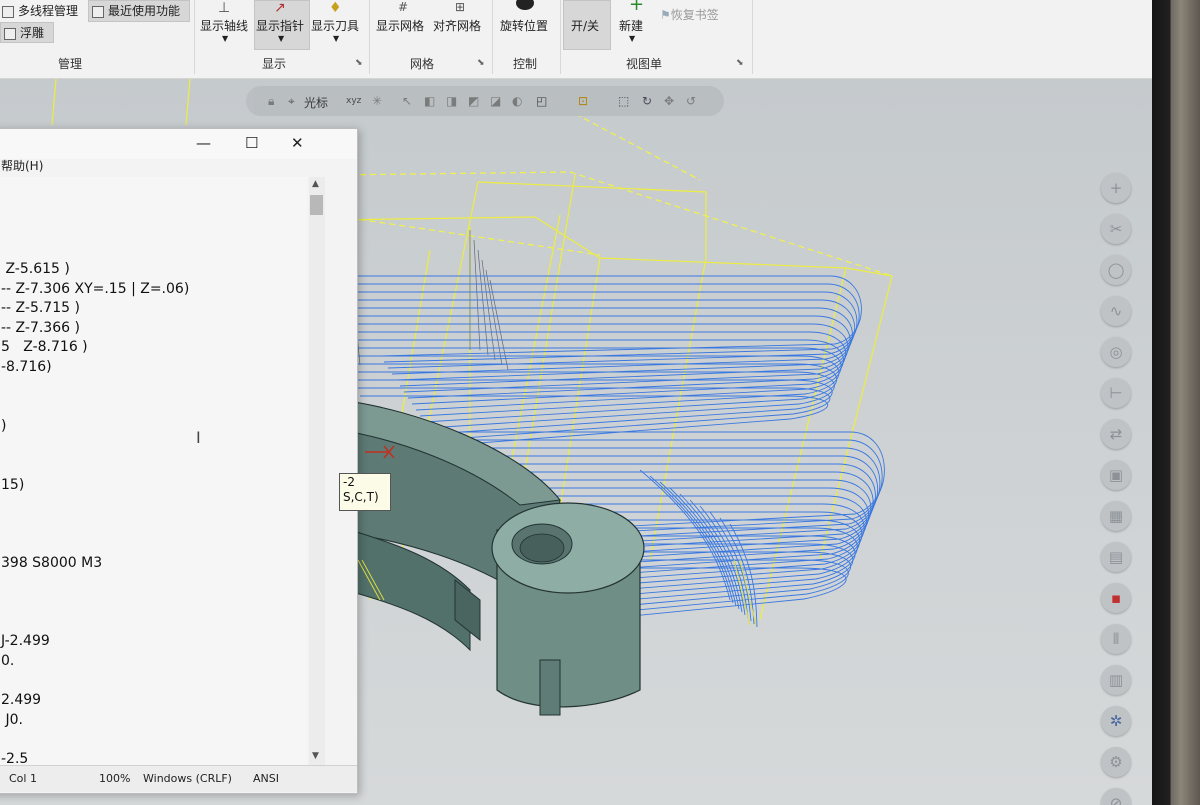 The image size is (1200, 805). What do you see at coordinates (317, 472) in the screenshot?
I see `vertical-scrollbar: ▲ ▼` at bounding box center [317, 472].